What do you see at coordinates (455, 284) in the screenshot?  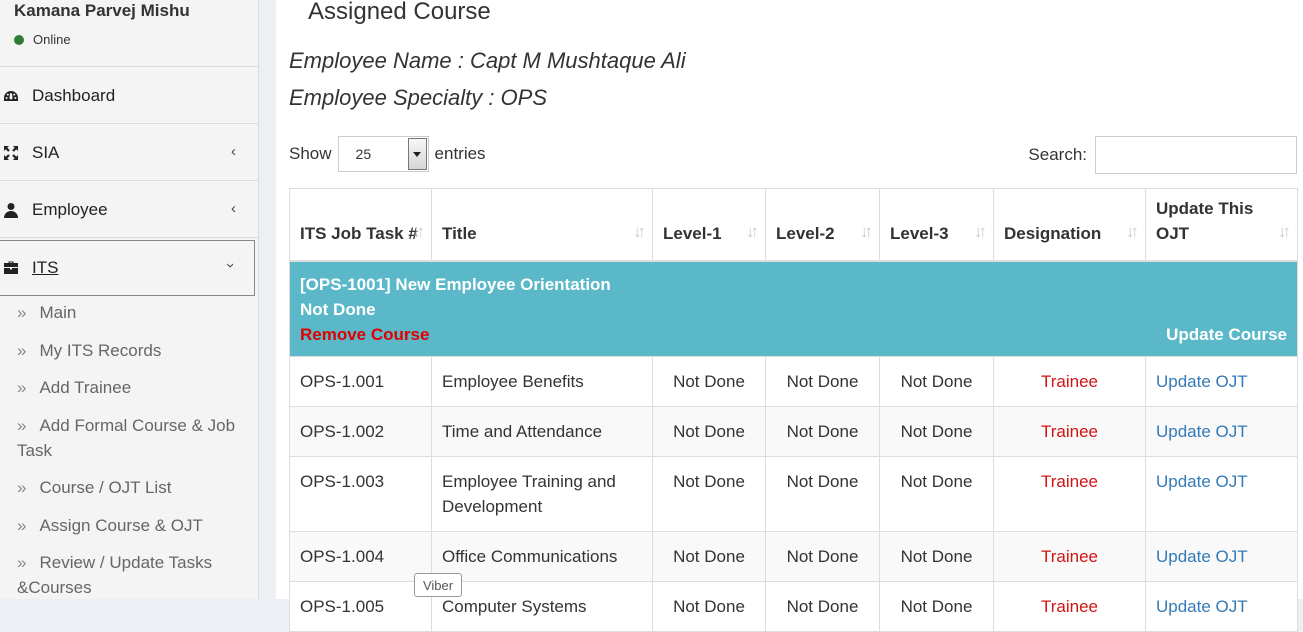 I see `course-group-title: [OPS-1001] New Employee Orientation` at bounding box center [455, 284].